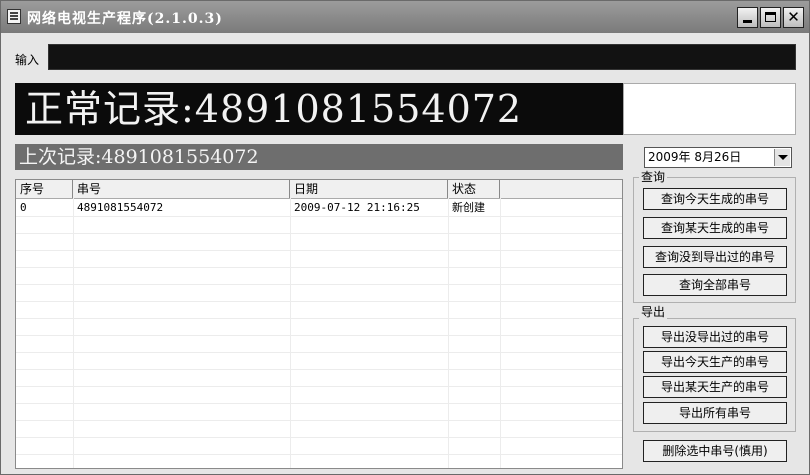  What do you see at coordinates (27, 60) in the screenshot?
I see `input-label: 输入` at bounding box center [27, 60].